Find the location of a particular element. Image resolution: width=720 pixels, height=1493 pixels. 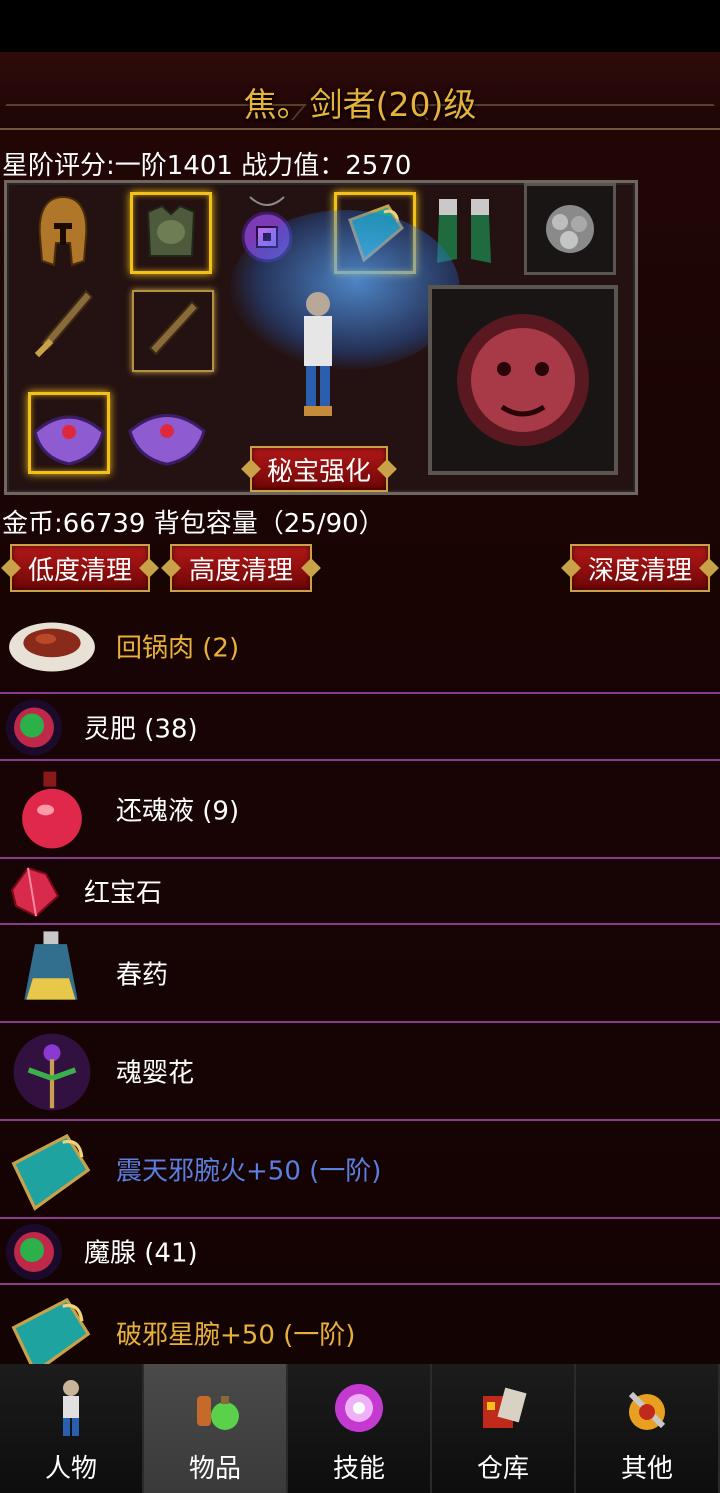

item-name: 春药 is located at coordinates (142, 975).